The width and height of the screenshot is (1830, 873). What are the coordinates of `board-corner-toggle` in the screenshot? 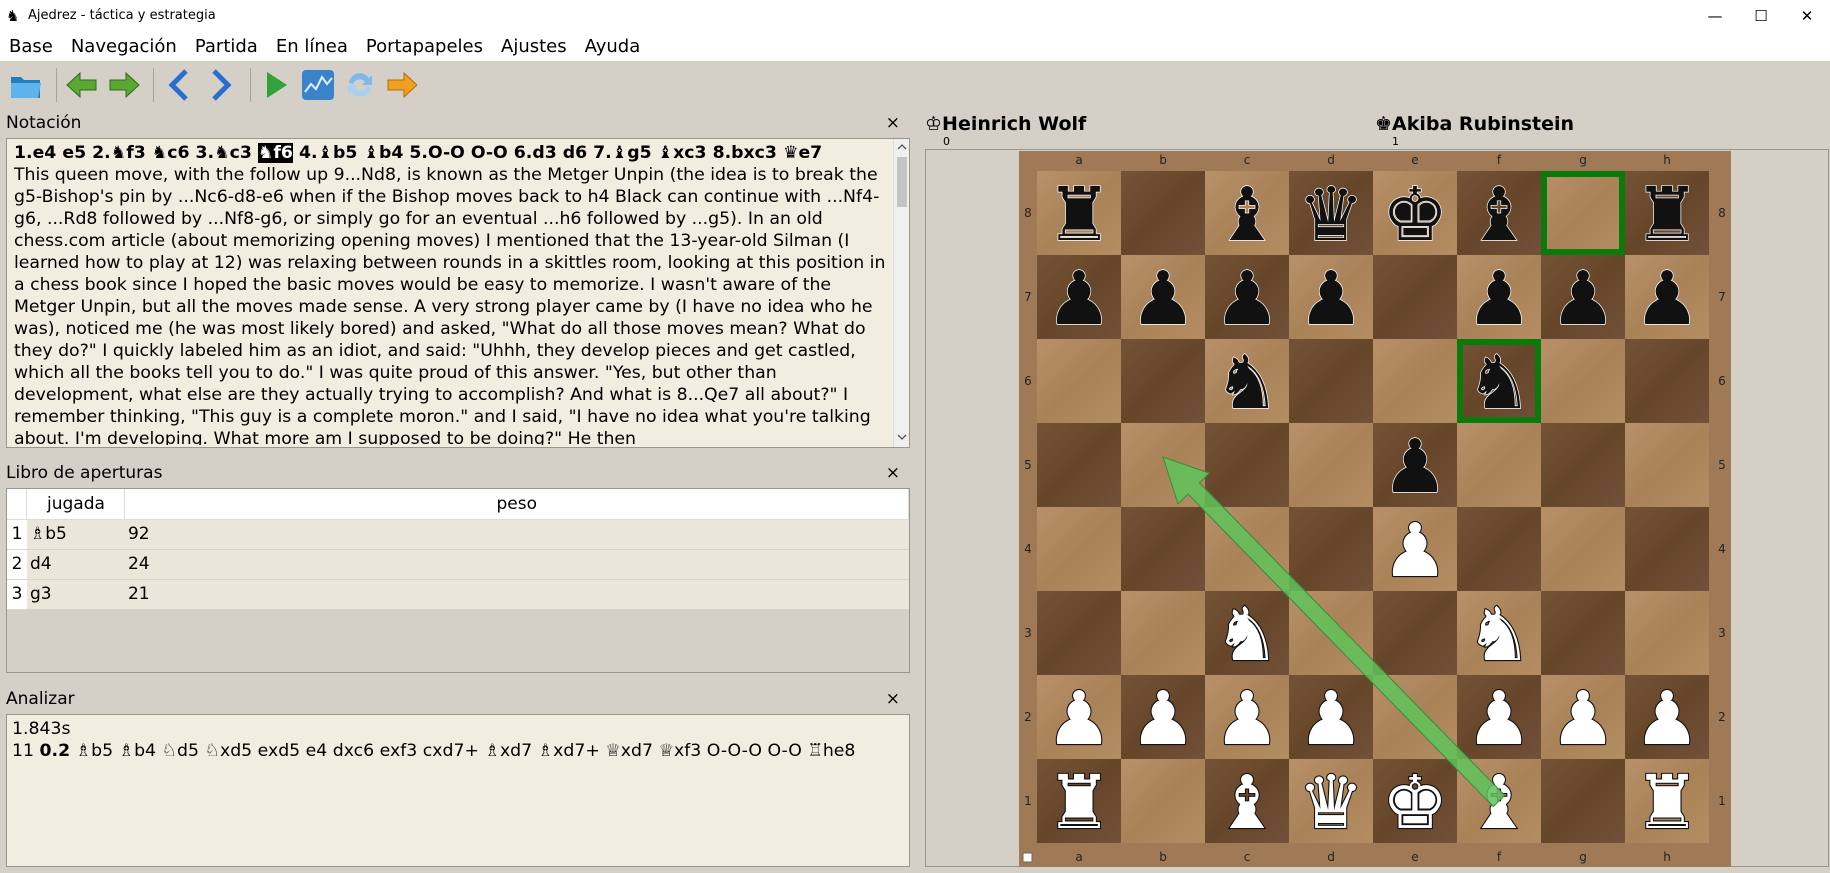 It's located at (1027, 857).